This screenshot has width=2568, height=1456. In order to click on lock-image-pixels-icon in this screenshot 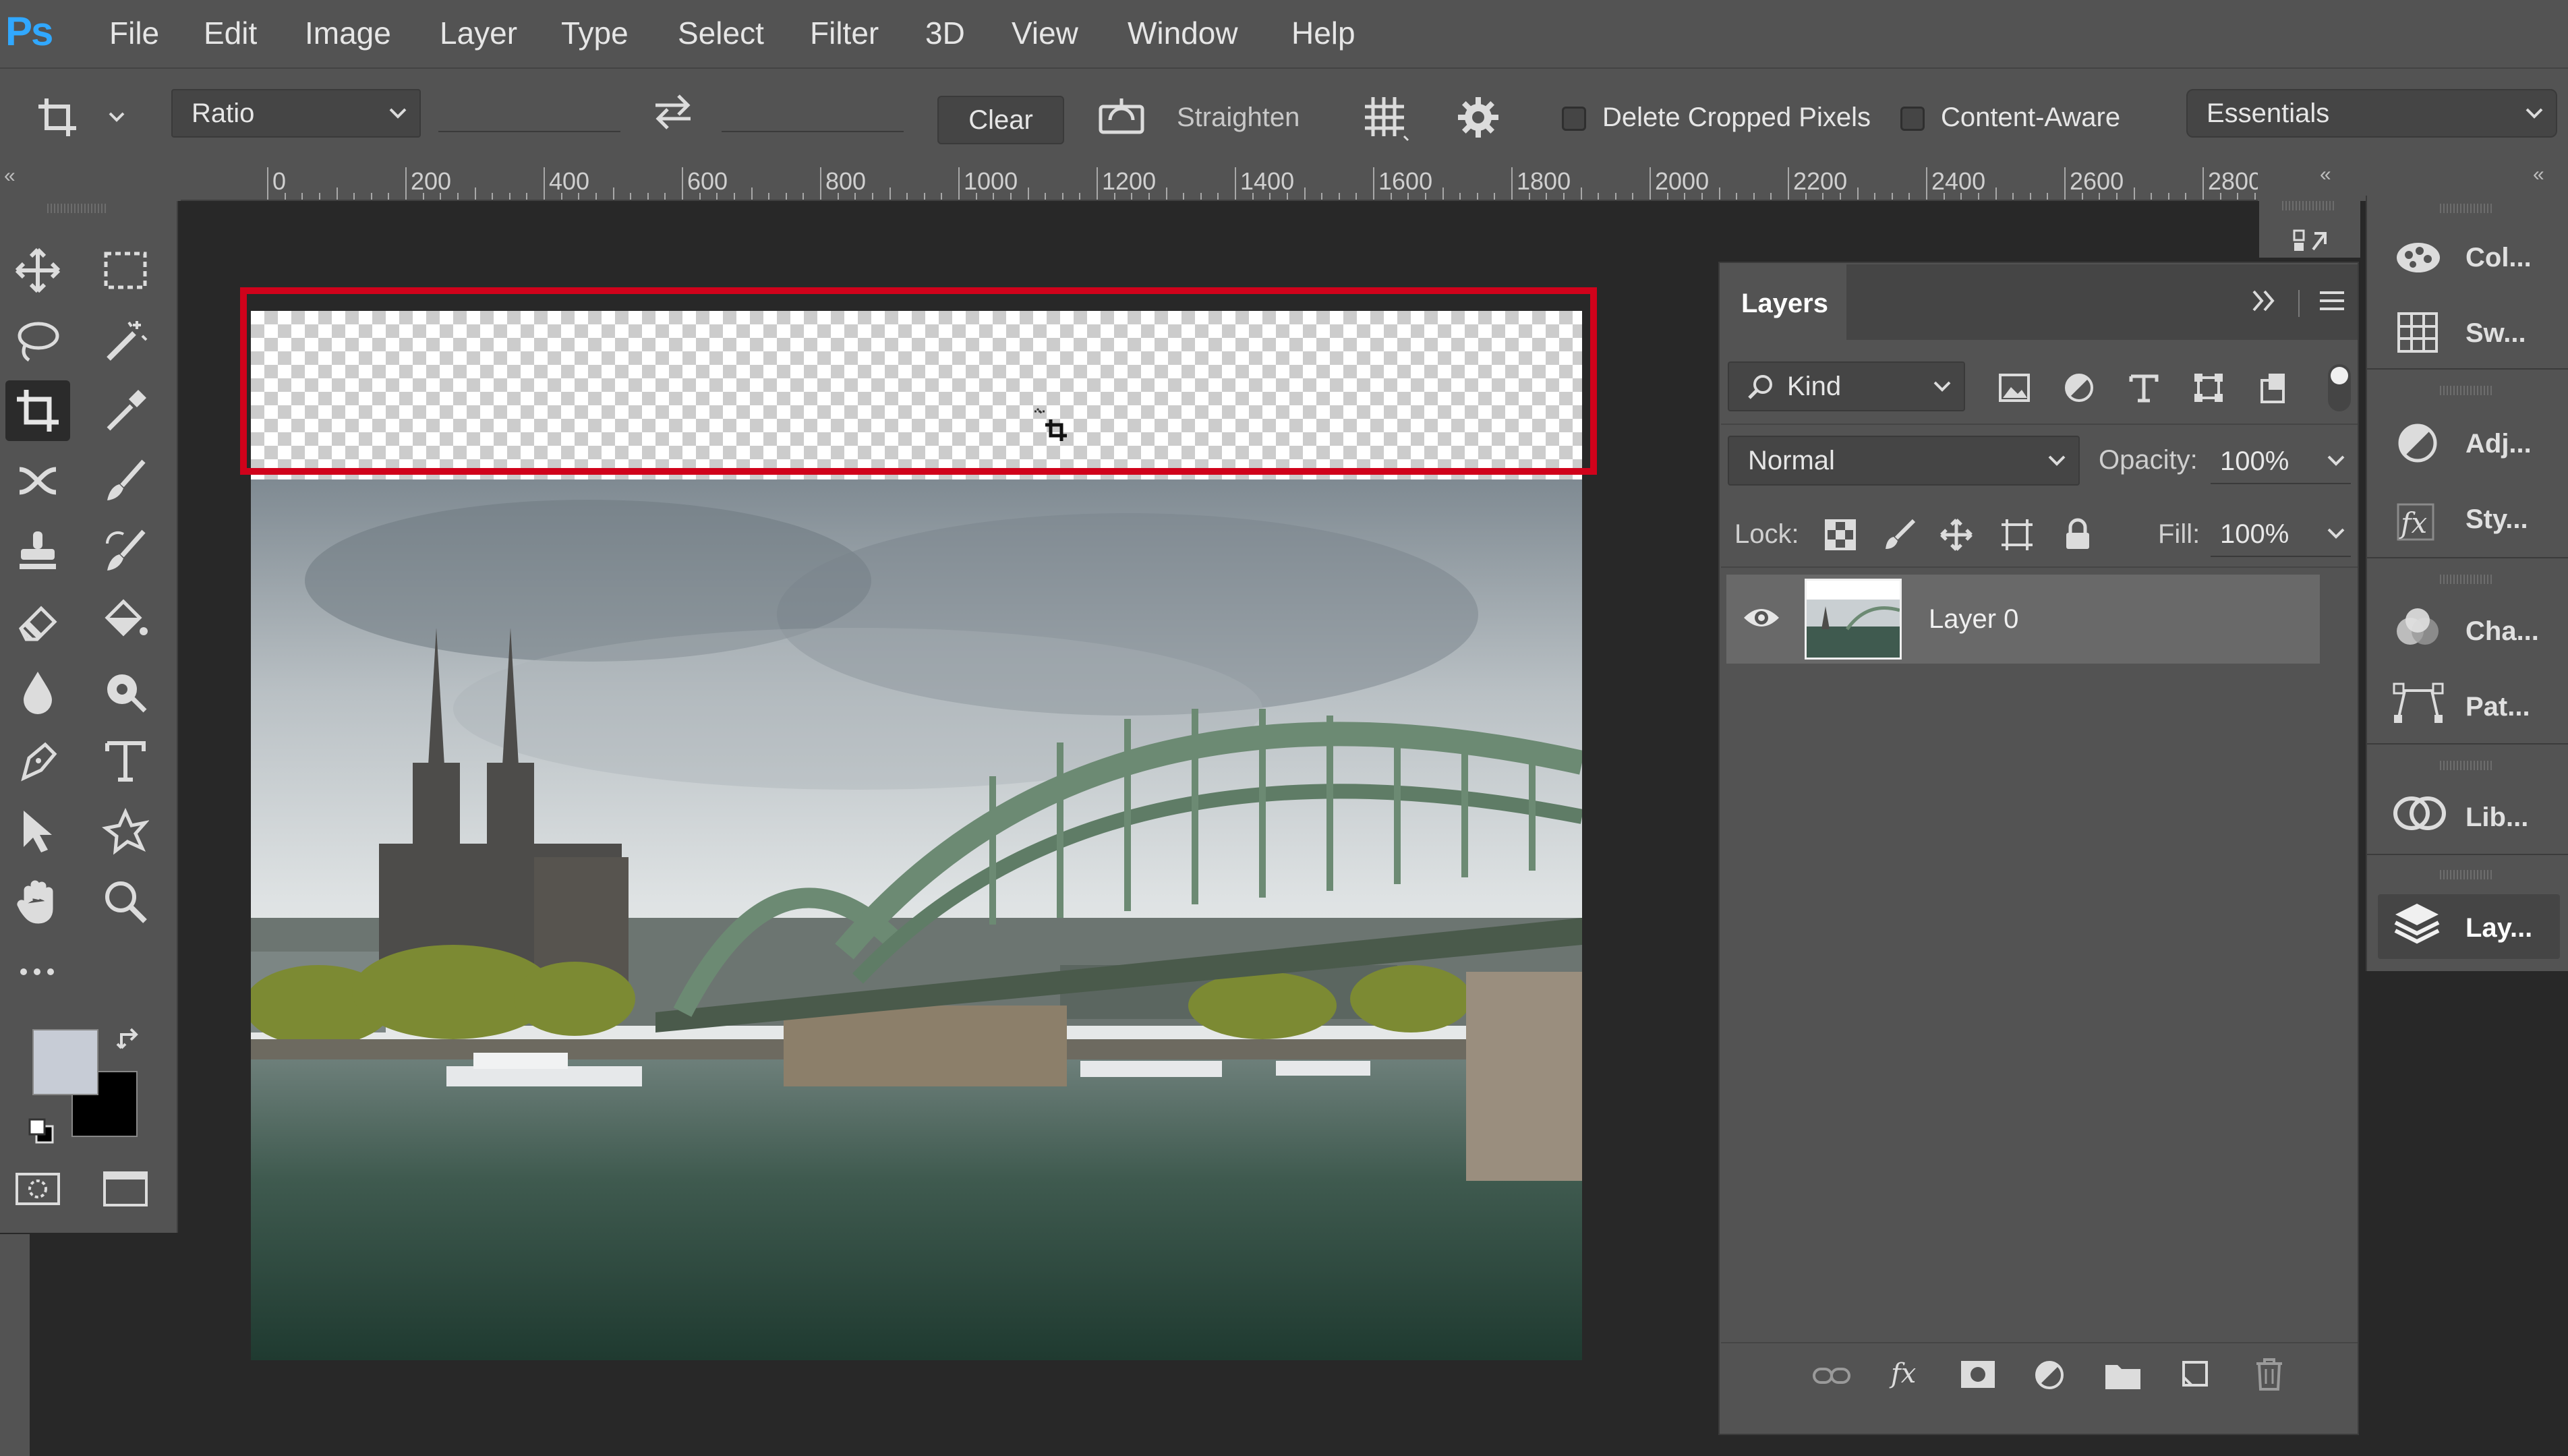, I will do `click(1900, 535)`.